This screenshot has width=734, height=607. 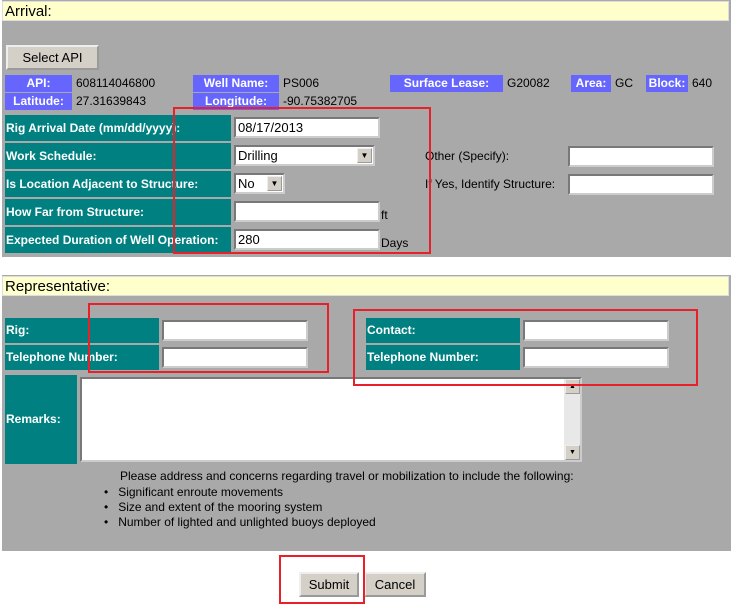 I want to click on identify-input, so click(x=641, y=184).